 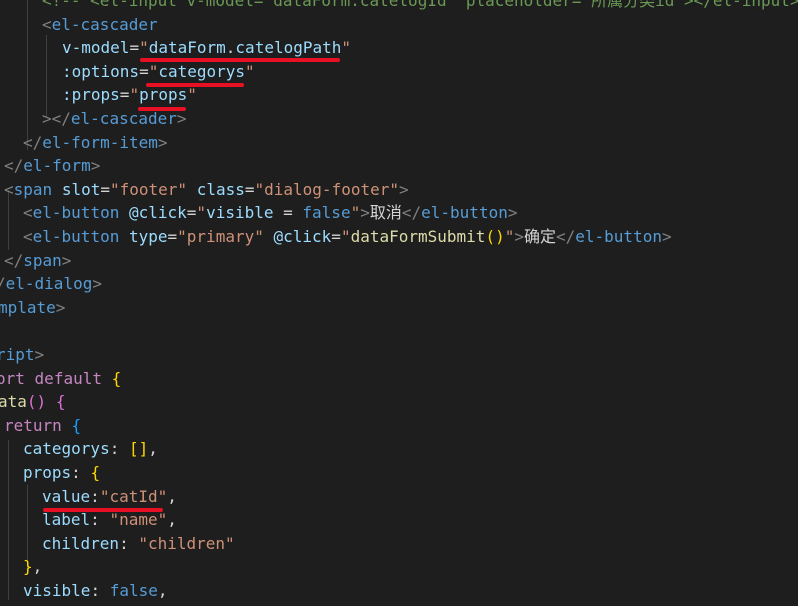 What do you see at coordinates (91, 95) in the screenshot?
I see `code-token: :props` at bounding box center [91, 95].